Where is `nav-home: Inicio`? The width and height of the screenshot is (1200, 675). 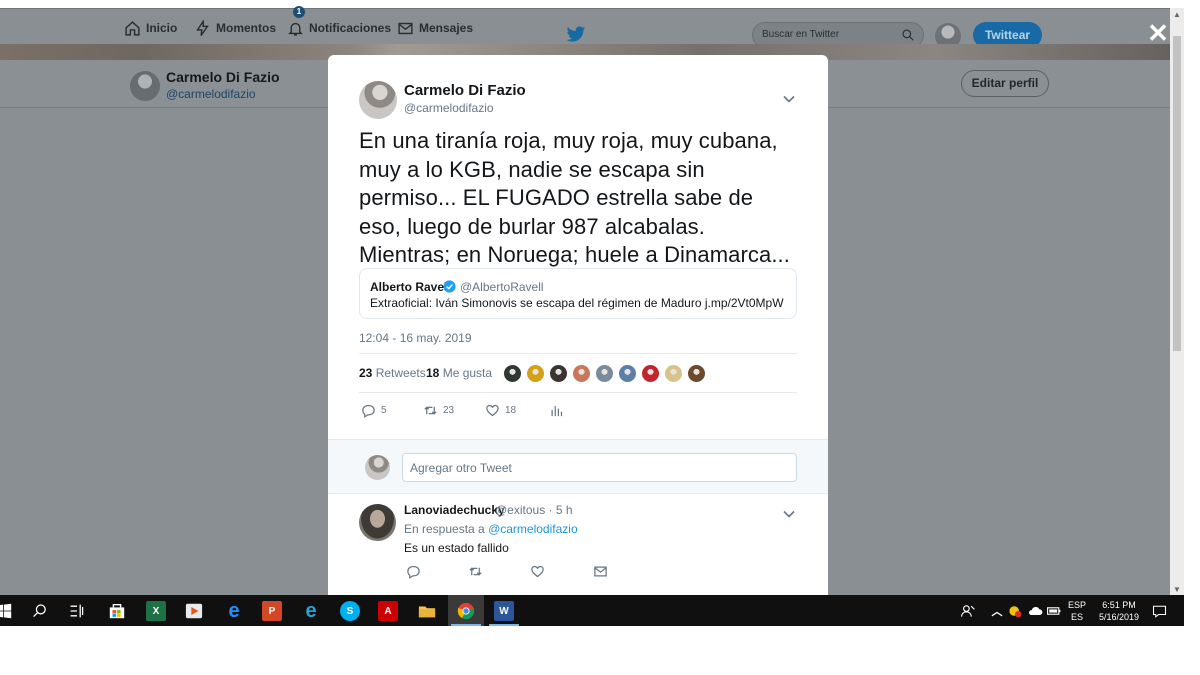
nav-home: Inicio is located at coordinates (150, 28).